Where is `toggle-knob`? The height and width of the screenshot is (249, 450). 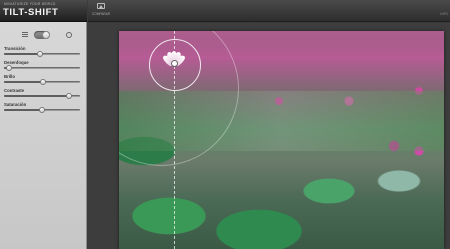
toggle-knob is located at coordinates (46, 35).